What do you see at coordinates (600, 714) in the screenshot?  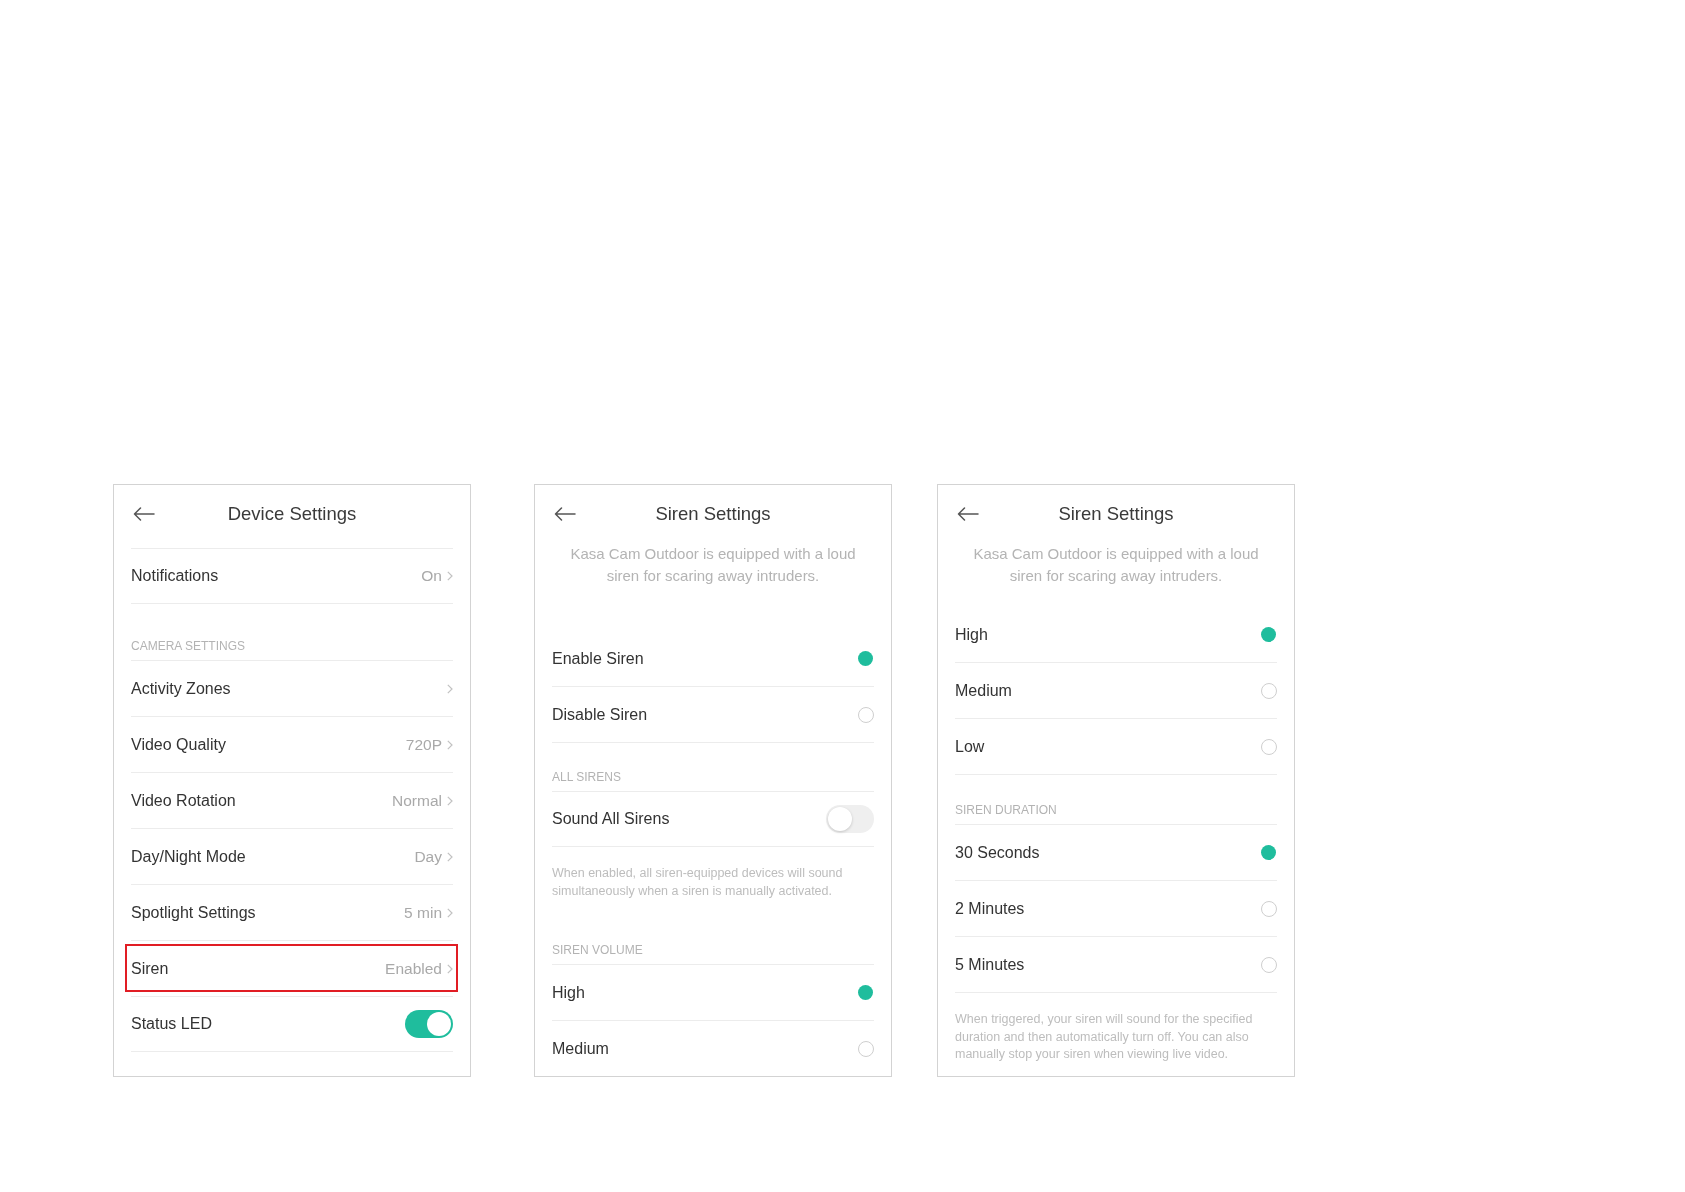 I see `option-label: Disable Siren` at bounding box center [600, 714].